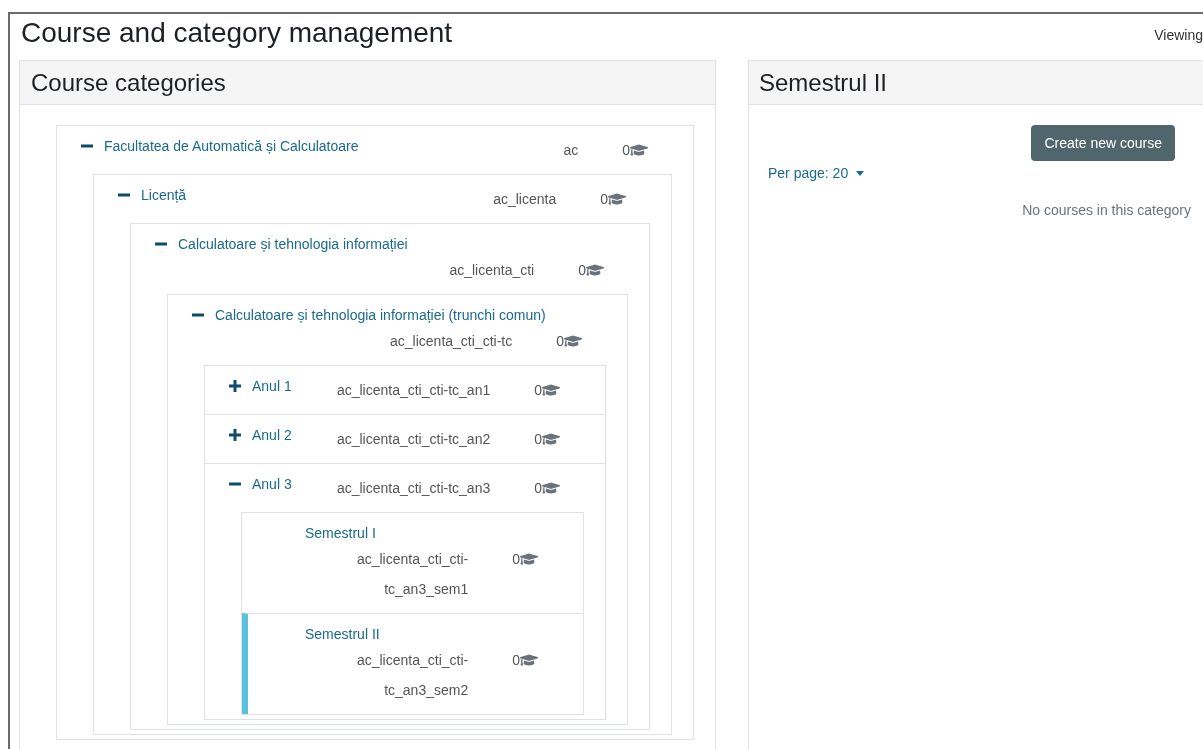 The height and width of the screenshot is (749, 1203). What do you see at coordinates (340, 533) in the screenshot?
I see `category-link: Semestrul I` at bounding box center [340, 533].